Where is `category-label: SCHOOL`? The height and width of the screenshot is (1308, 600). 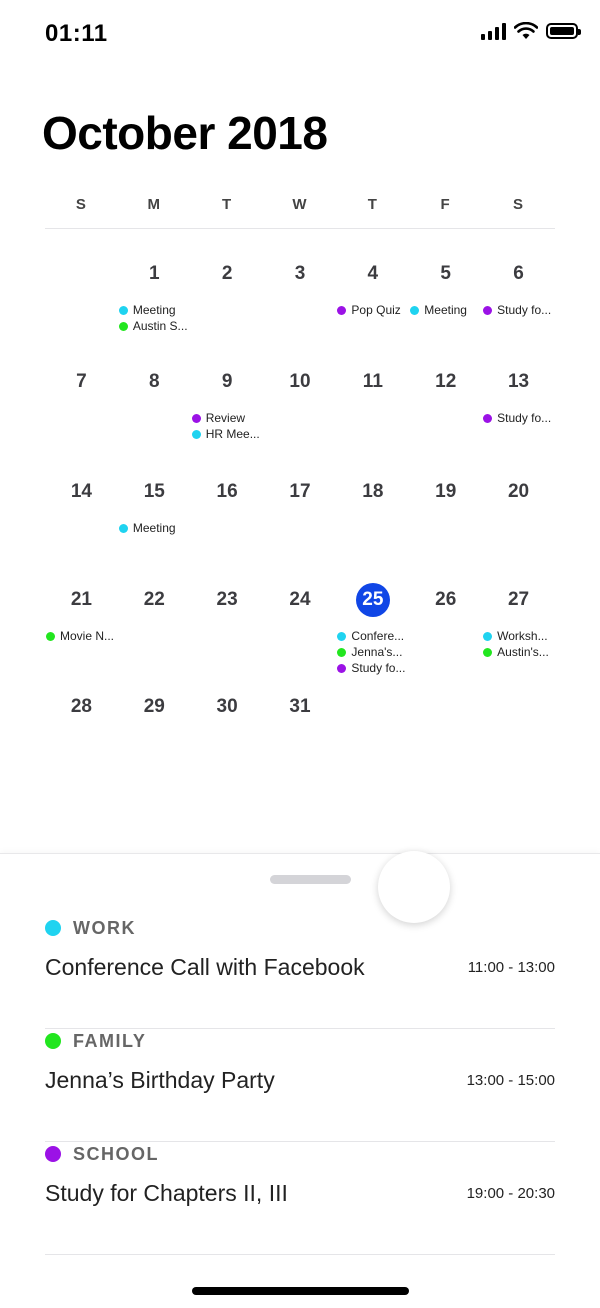 category-label: SCHOOL is located at coordinates (116, 1153).